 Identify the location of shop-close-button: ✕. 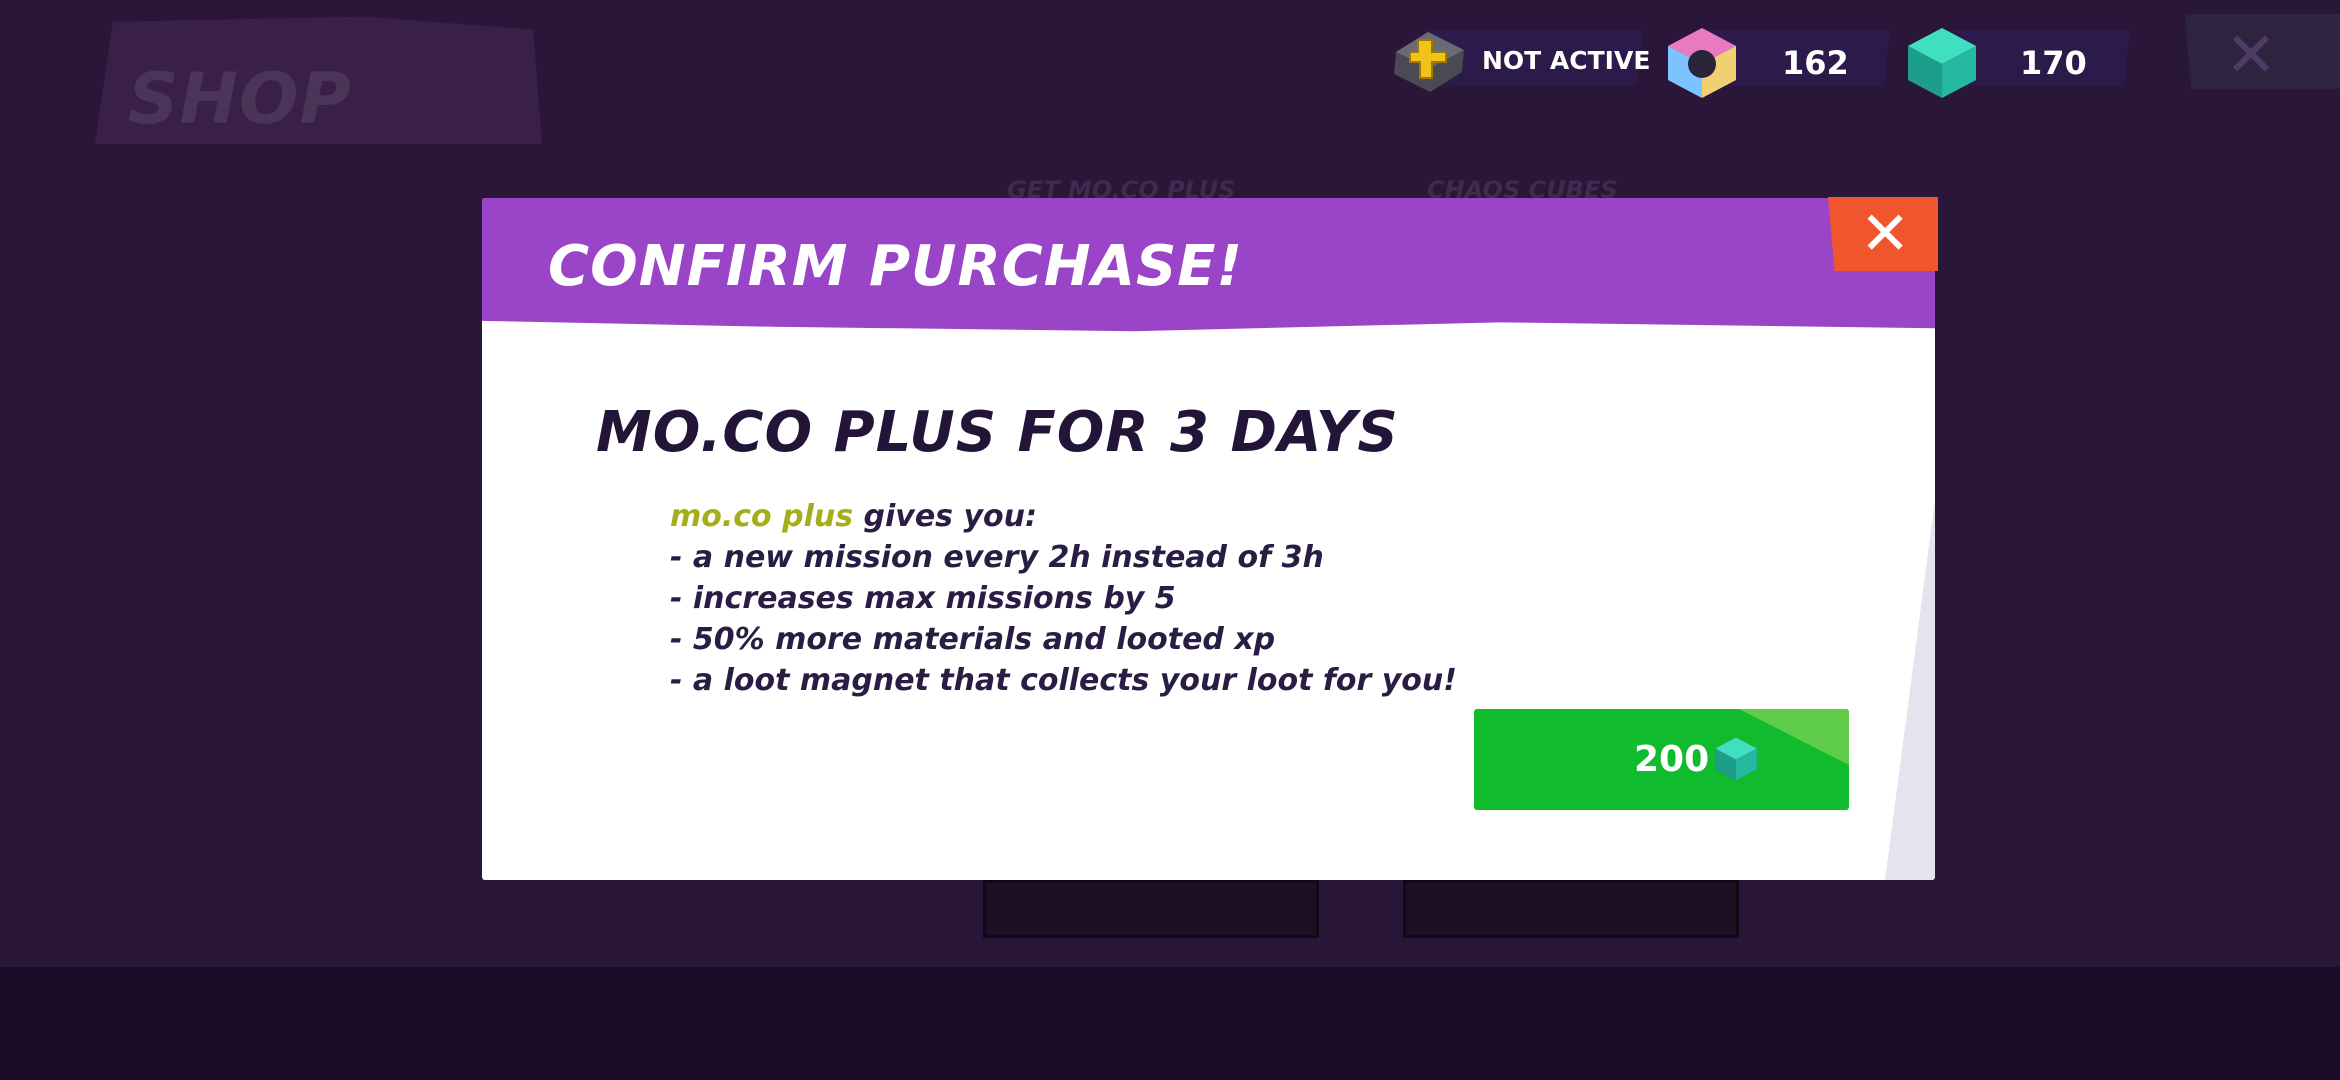
(2262, 51).